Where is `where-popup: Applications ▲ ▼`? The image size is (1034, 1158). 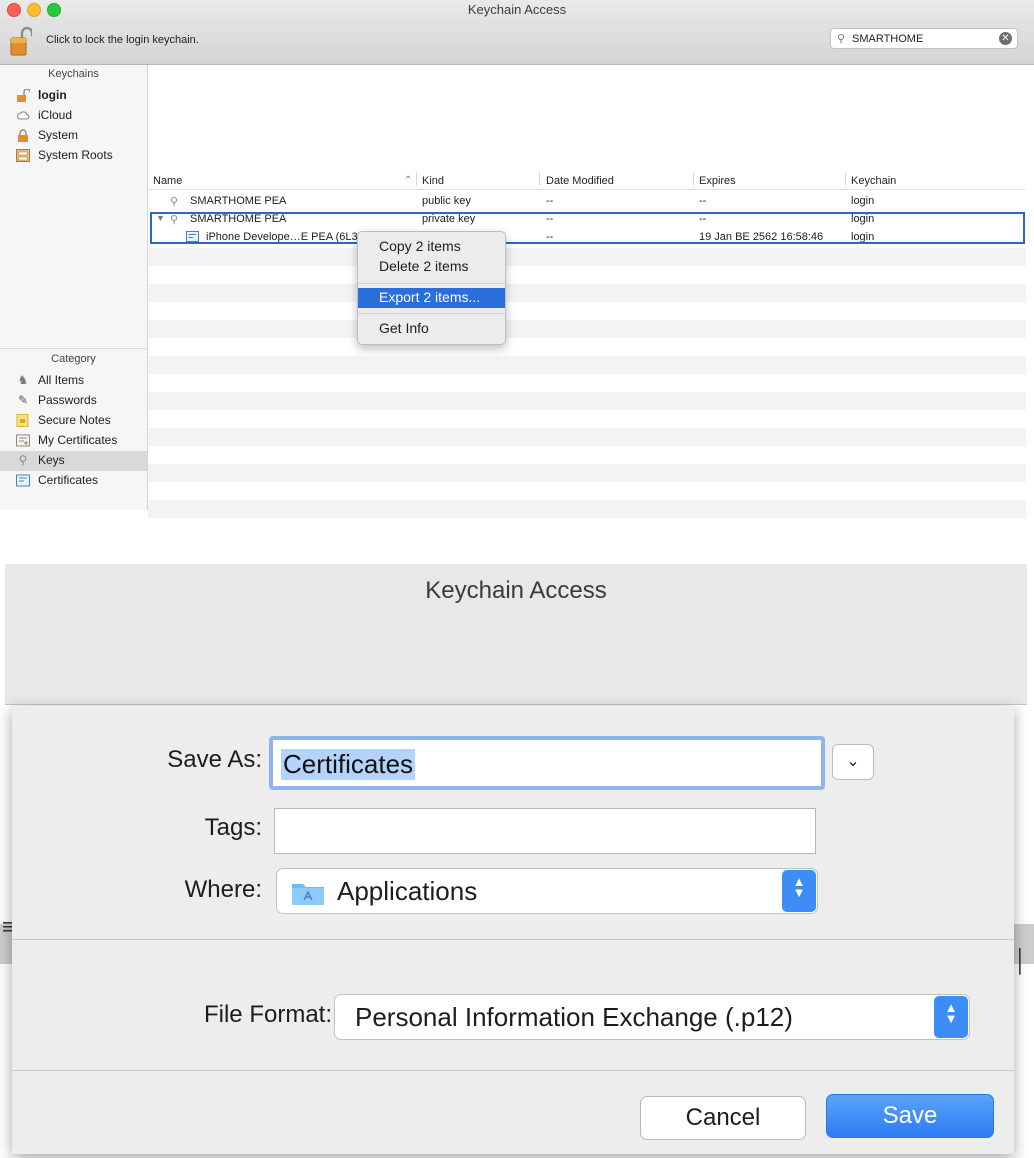 where-popup: Applications ▲ ▼ is located at coordinates (547, 891).